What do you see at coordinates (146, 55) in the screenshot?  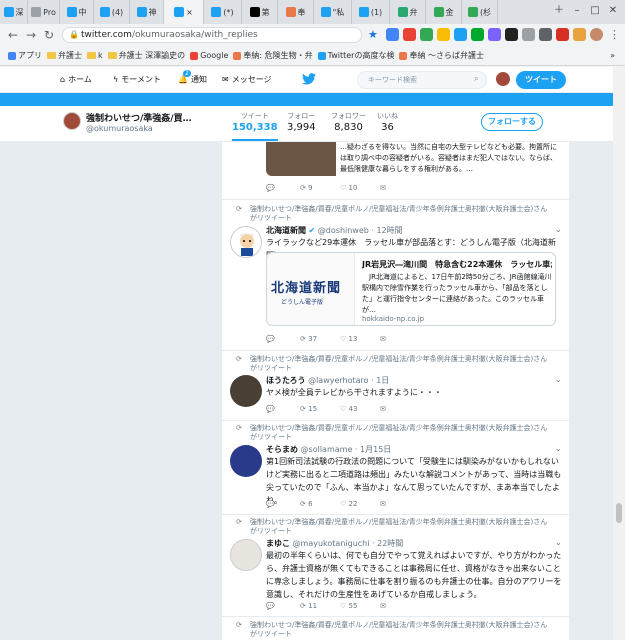 I see `bookmark-item: 弁護士 深澤諭史の` at bounding box center [146, 55].